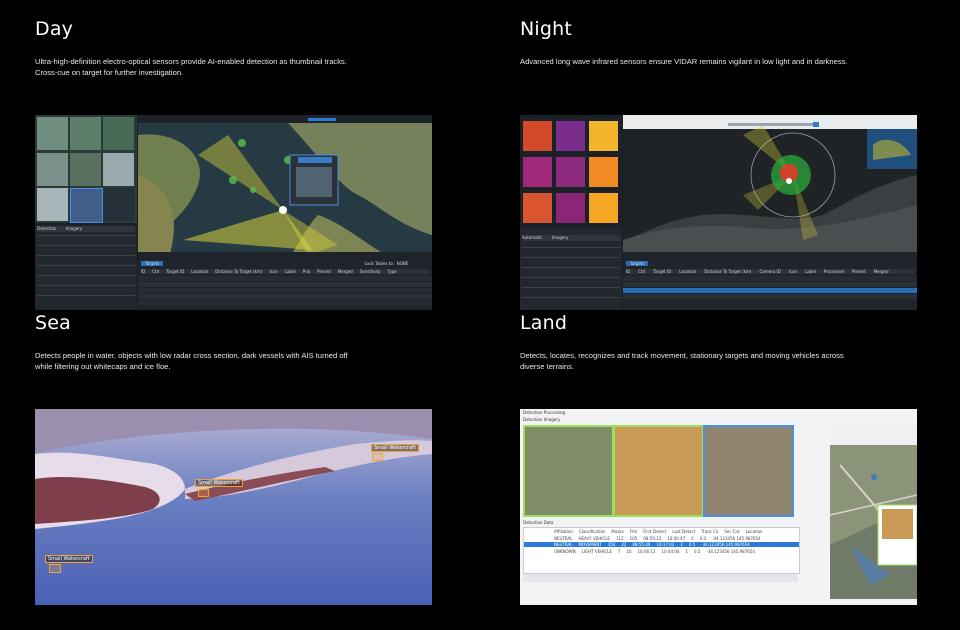 This screenshot has width=960, height=630. I want to click on land-summary-label: Detection Data, so click(538, 522).